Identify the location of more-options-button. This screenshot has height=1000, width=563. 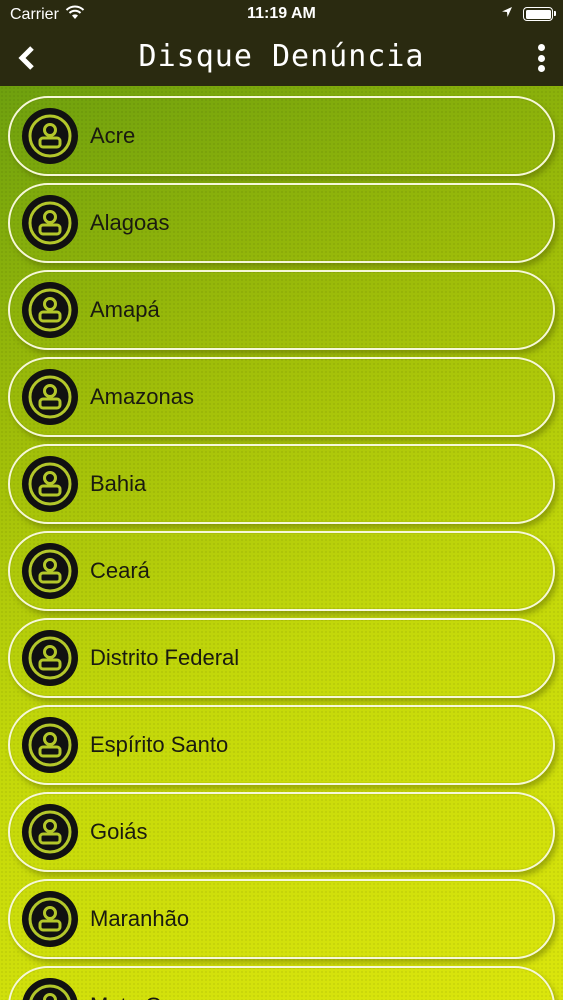
(541, 58).